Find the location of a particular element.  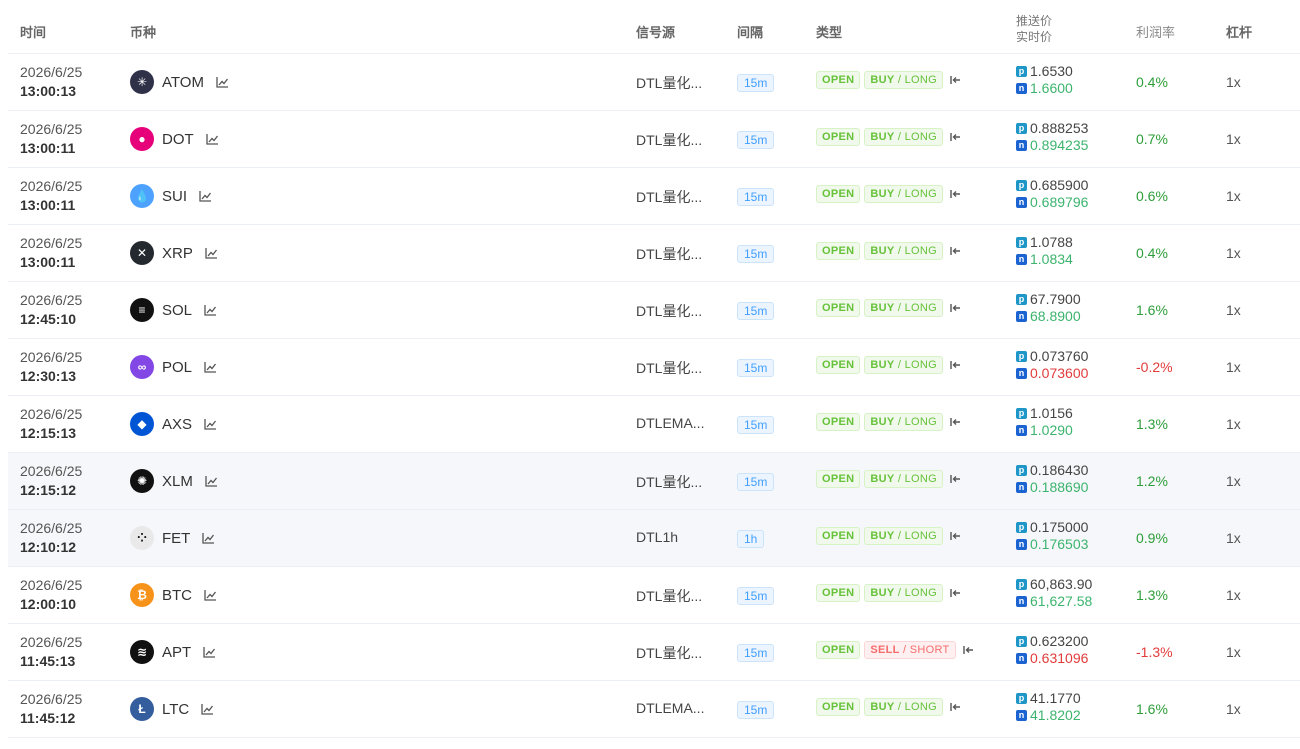

coin-name: DOT is located at coordinates (178, 139).